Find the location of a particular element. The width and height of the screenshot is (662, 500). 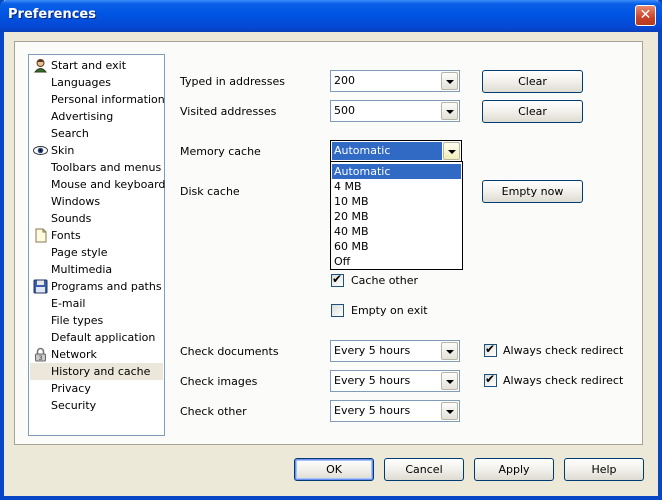

sidebar-item-label: File types is located at coordinates (77, 320).